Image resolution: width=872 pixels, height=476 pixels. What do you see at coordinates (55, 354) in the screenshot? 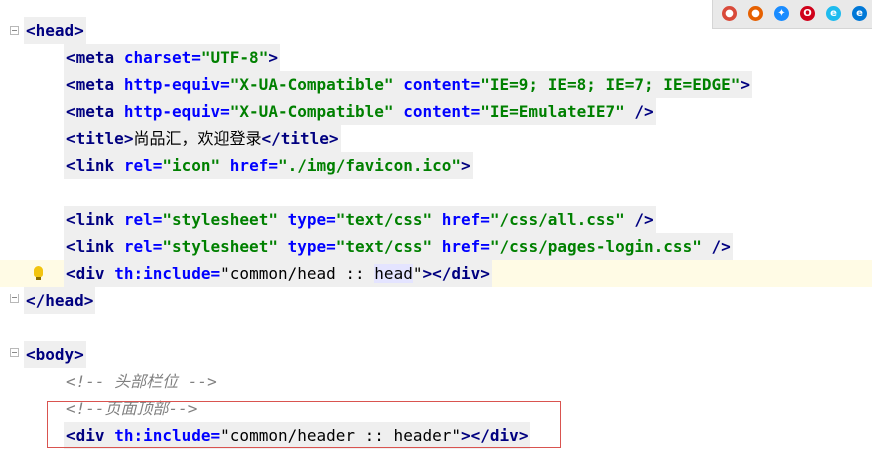
I see `code-token: <body>` at bounding box center [55, 354].